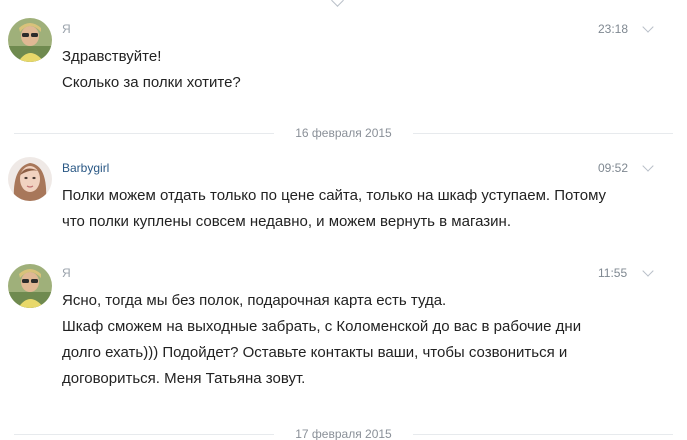  I want to click on date-separator-label: 16 февраля 2015, so click(343, 133).